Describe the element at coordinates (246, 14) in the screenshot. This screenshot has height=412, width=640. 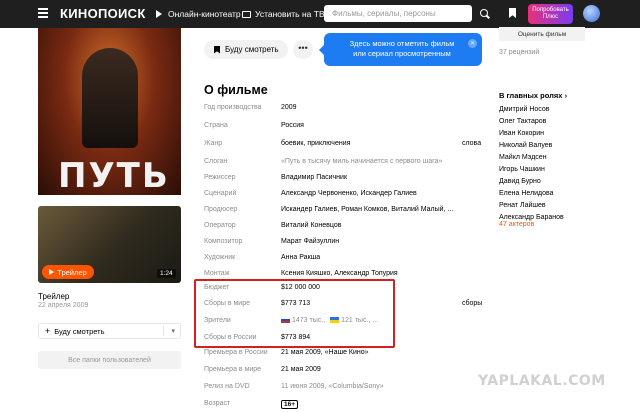
I see `tv-icon` at that location.